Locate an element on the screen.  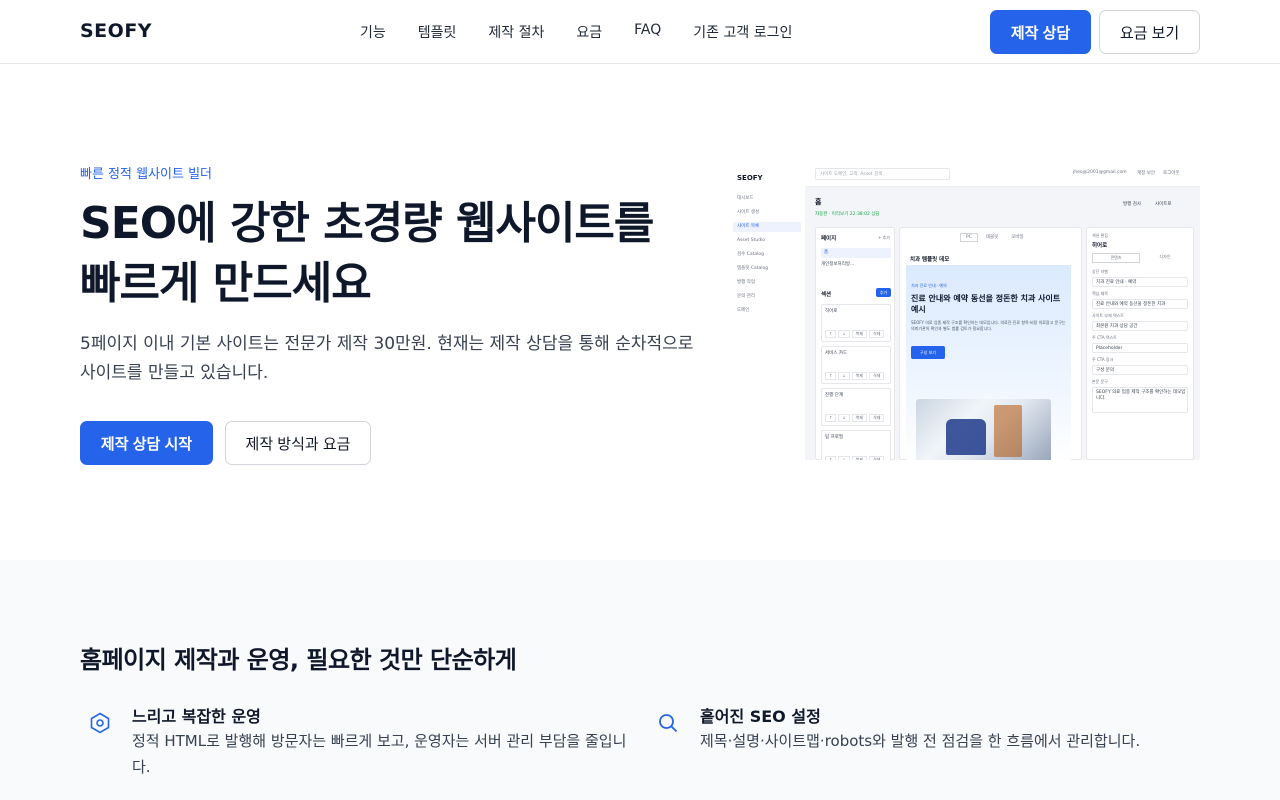
hexagon-icon is located at coordinates (100, 723).